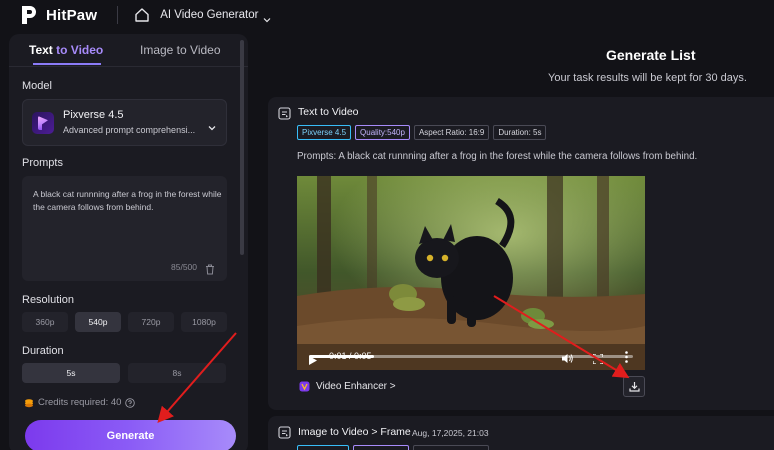  Describe the element at coordinates (520, 132) in the screenshot. I see `tag-duration: Duration: 5s` at that location.